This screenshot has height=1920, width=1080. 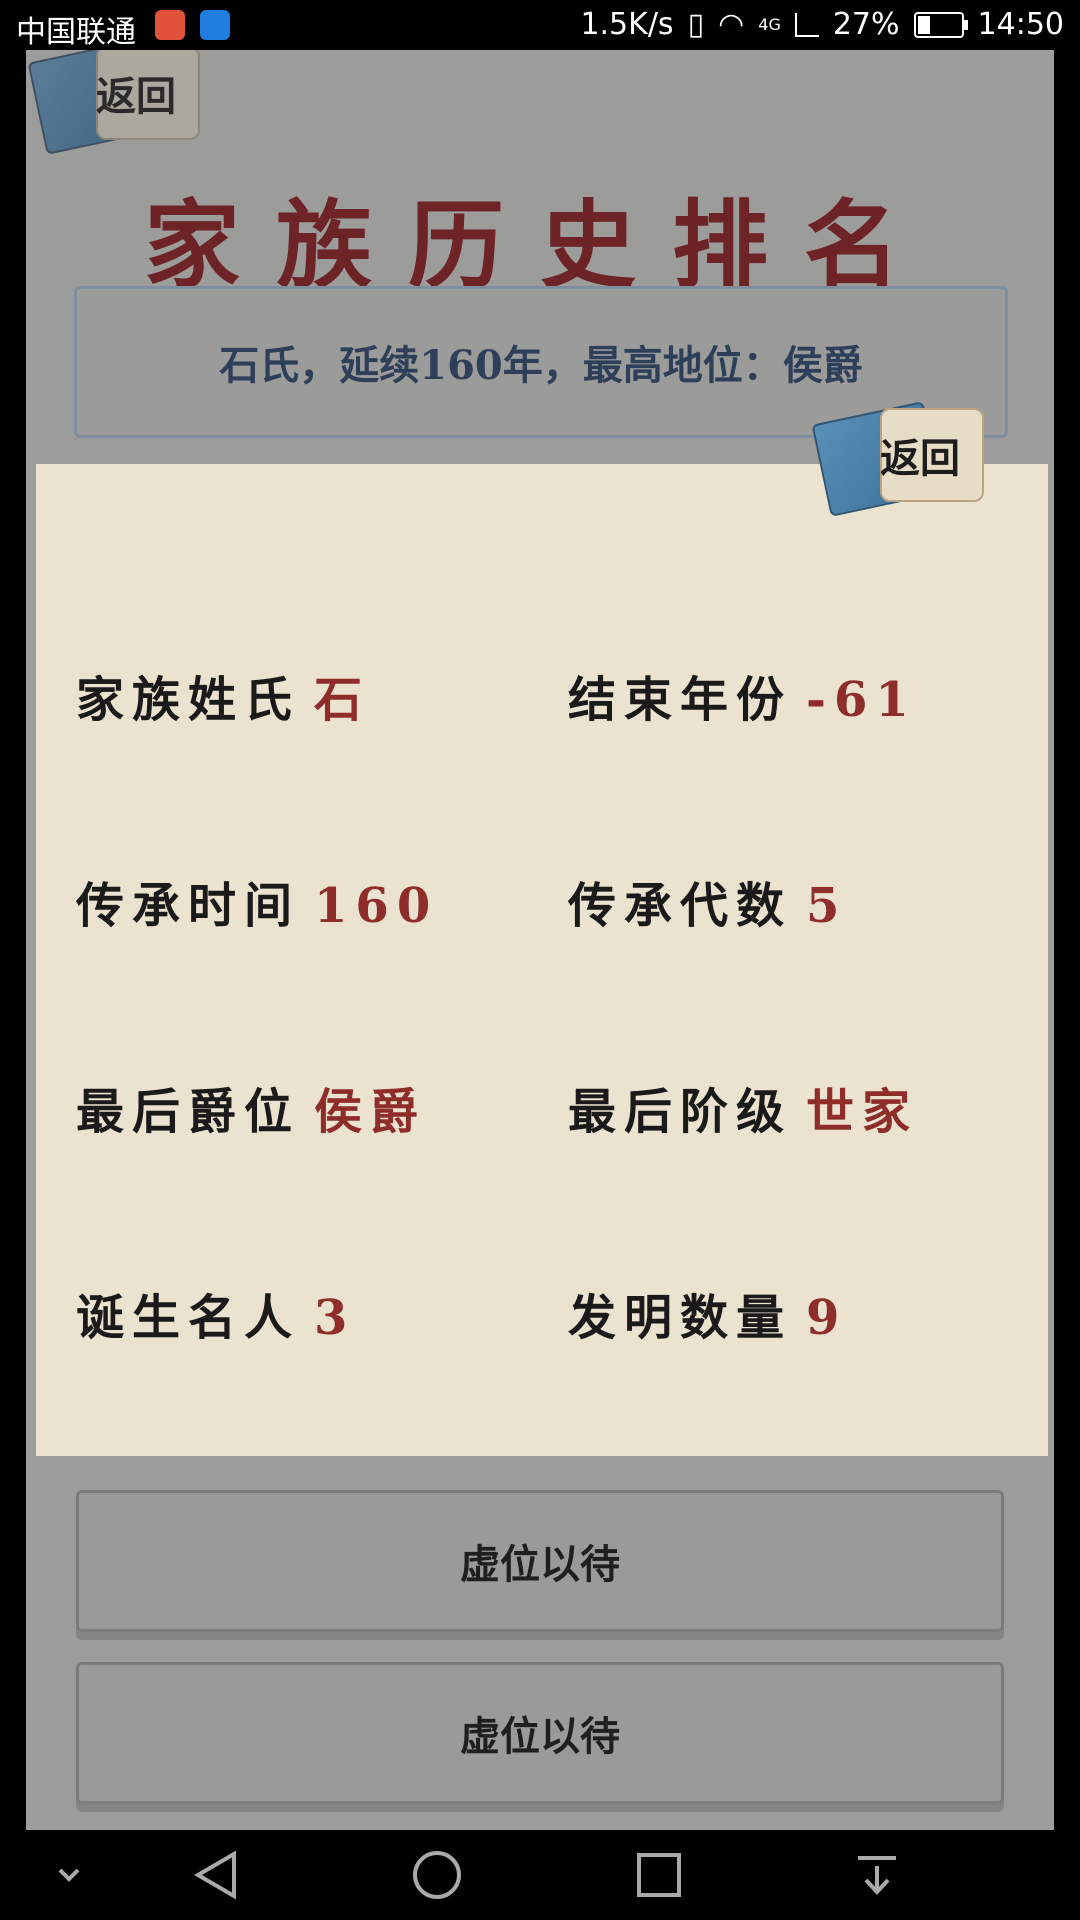 What do you see at coordinates (215, 25) in the screenshot?
I see `message-app-icon` at bounding box center [215, 25].